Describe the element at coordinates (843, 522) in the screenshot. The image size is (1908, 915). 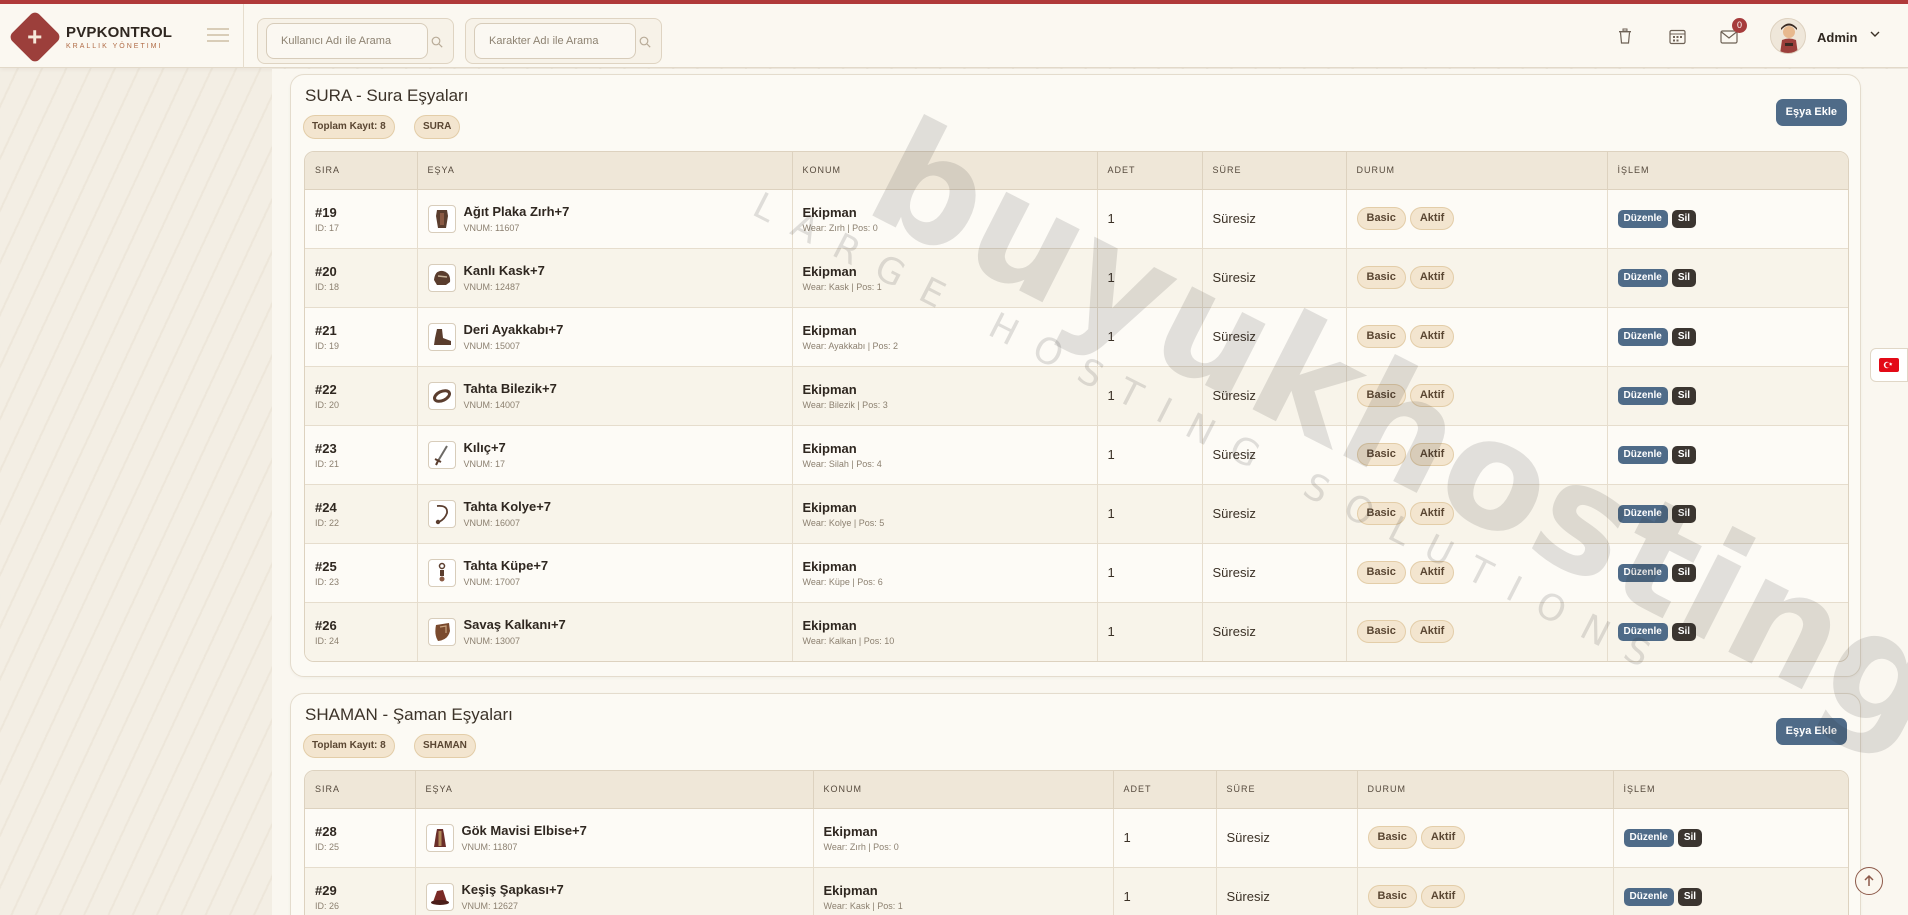
I see `wear-position: Wear: Kolye | Pos: 5` at that location.